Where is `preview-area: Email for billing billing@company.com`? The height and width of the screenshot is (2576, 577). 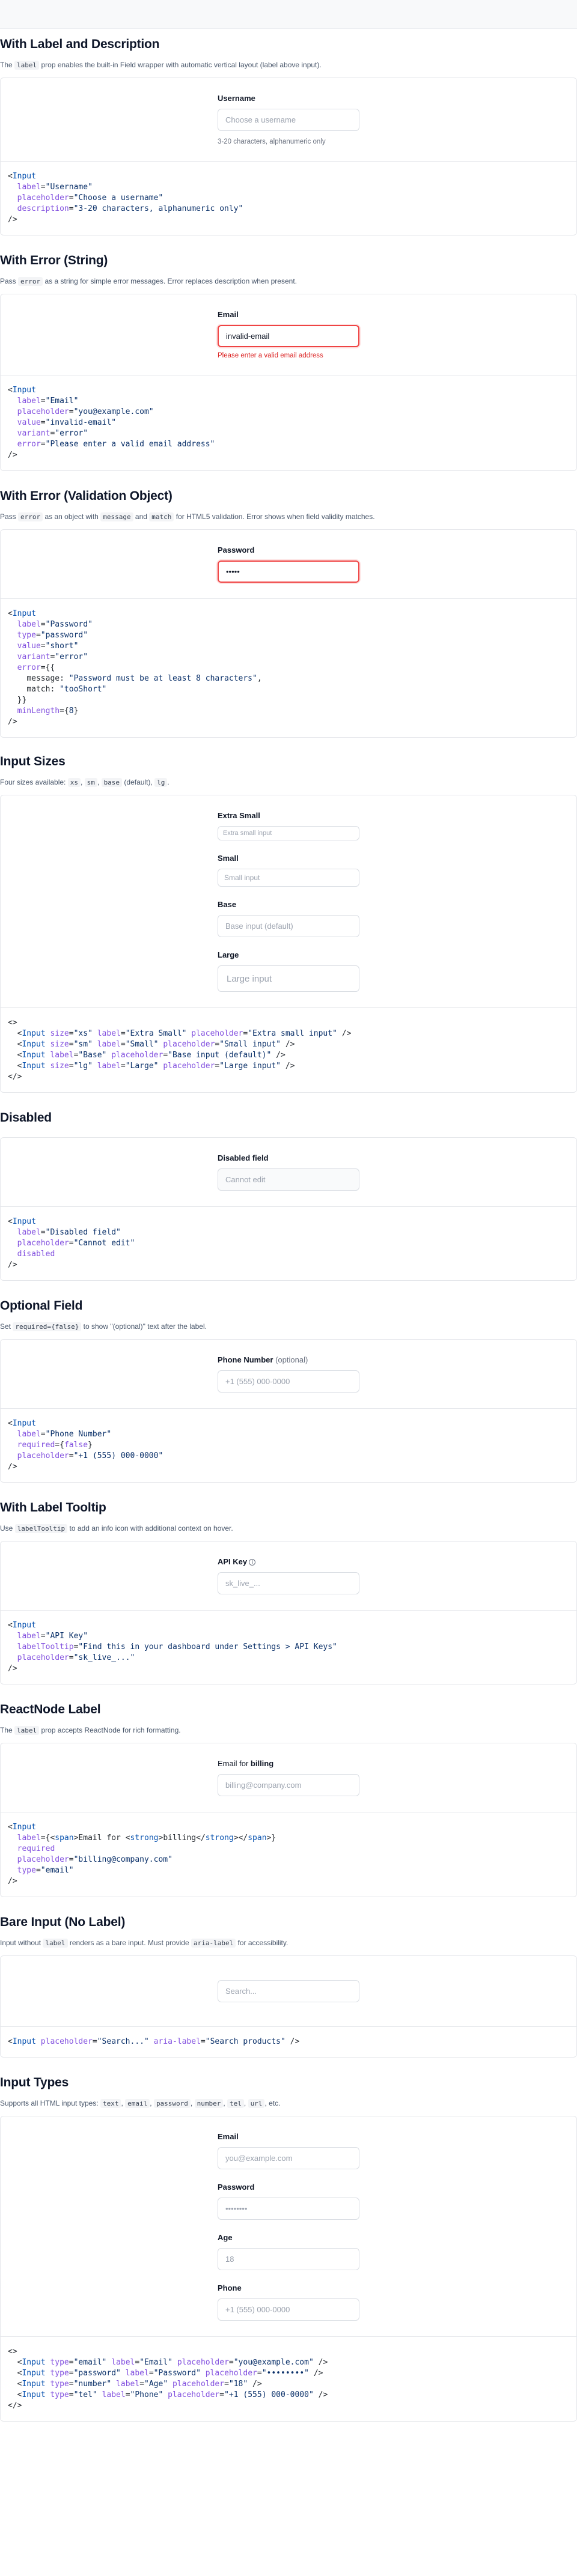 preview-area: Email for billing billing@company.com is located at coordinates (288, 1777).